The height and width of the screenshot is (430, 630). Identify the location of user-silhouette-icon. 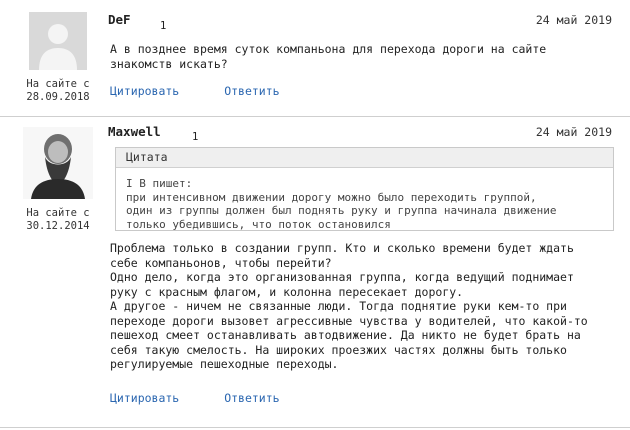
(58, 41).